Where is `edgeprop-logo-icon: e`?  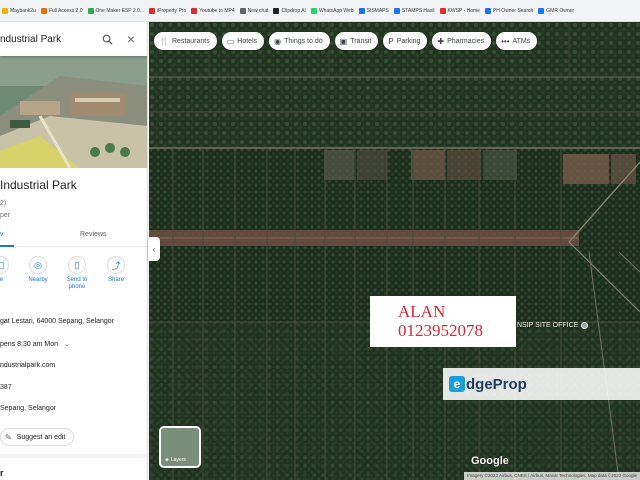
edgeprop-logo-icon: e is located at coordinates (457, 384).